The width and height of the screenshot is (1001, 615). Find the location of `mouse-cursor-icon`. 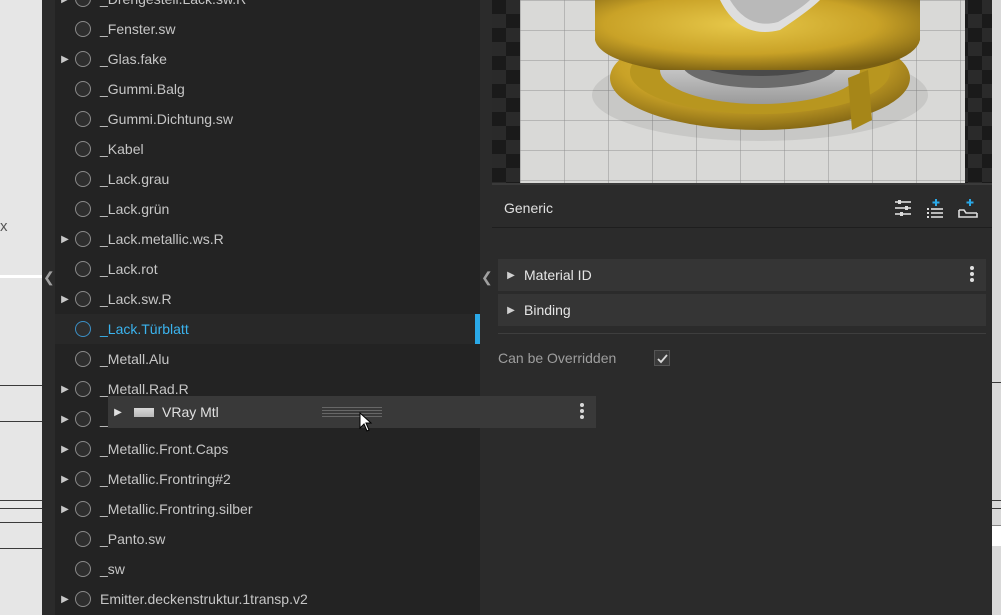

mouse-cursor-icon is located at coordinates (366, 422).